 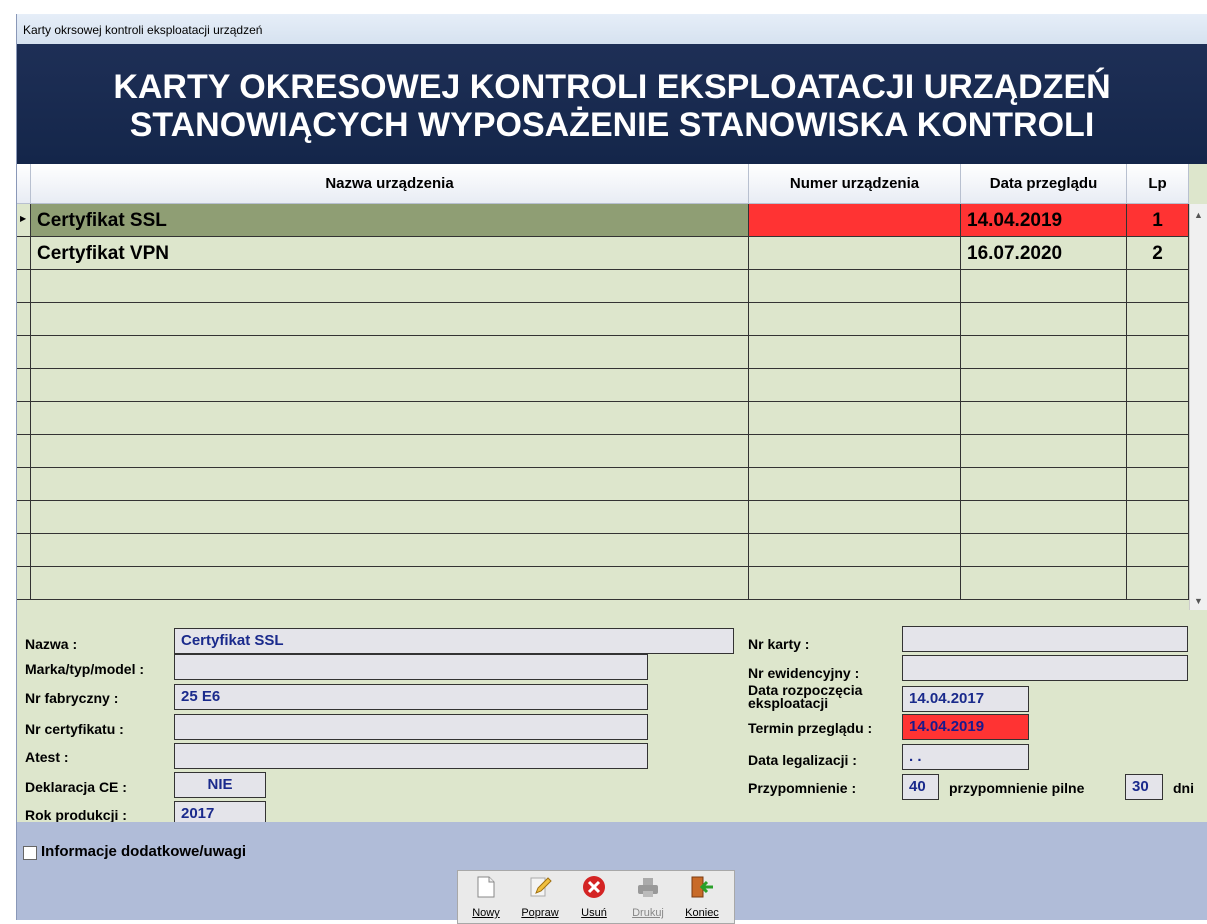 I want to click on field-data-legalizacji: . ., so click(x=965, y=757).